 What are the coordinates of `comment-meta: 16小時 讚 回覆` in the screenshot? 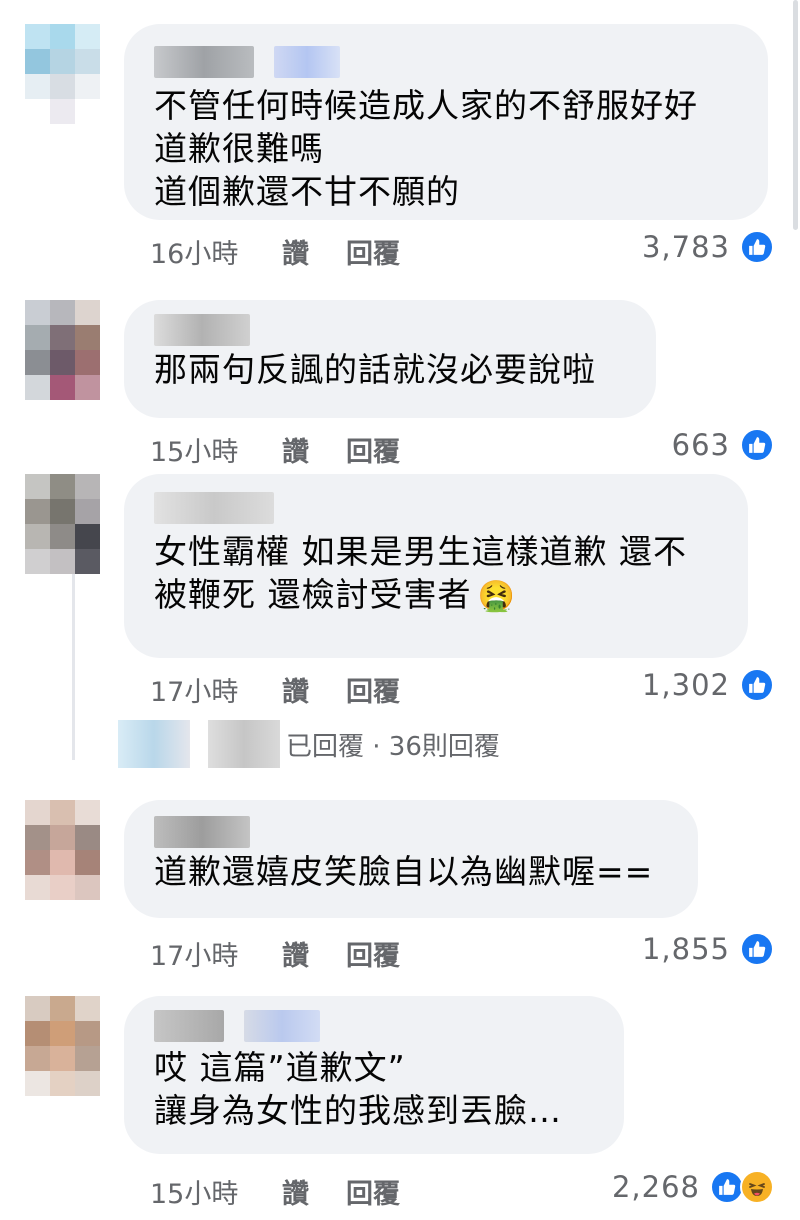 It's located at (275, 251).